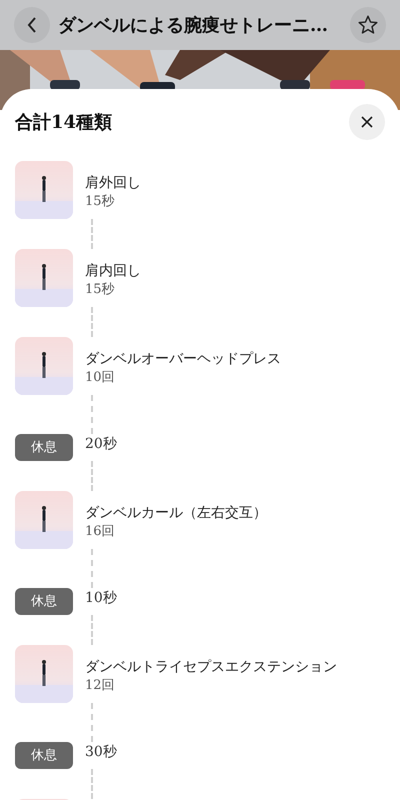  I want to click on star-icon, so click(368, 25).